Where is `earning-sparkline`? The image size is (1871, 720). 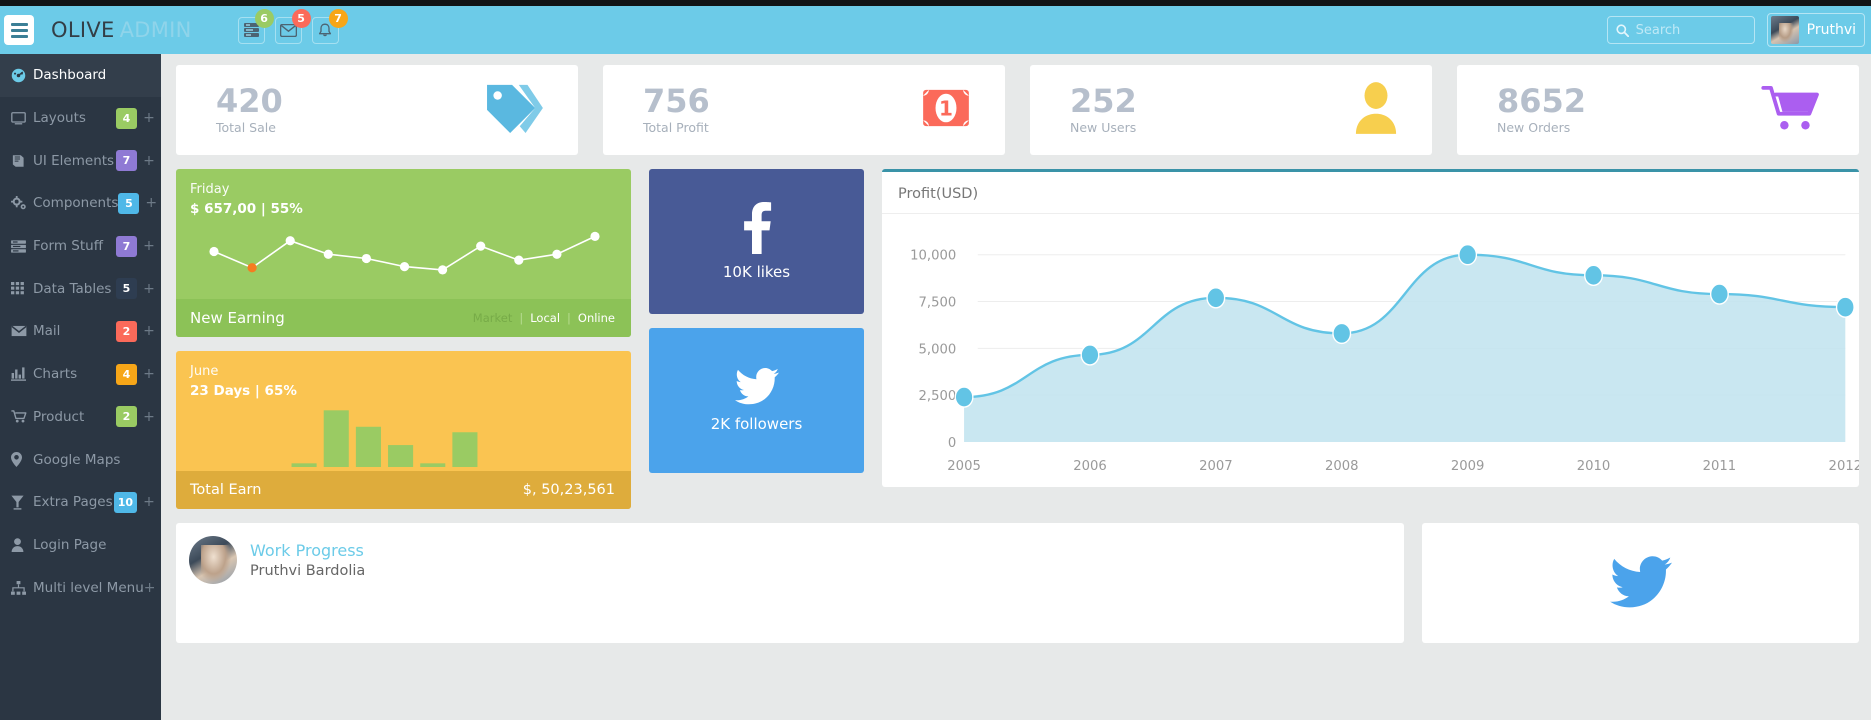
earning-sparkline is located at coordinates (403, 258).